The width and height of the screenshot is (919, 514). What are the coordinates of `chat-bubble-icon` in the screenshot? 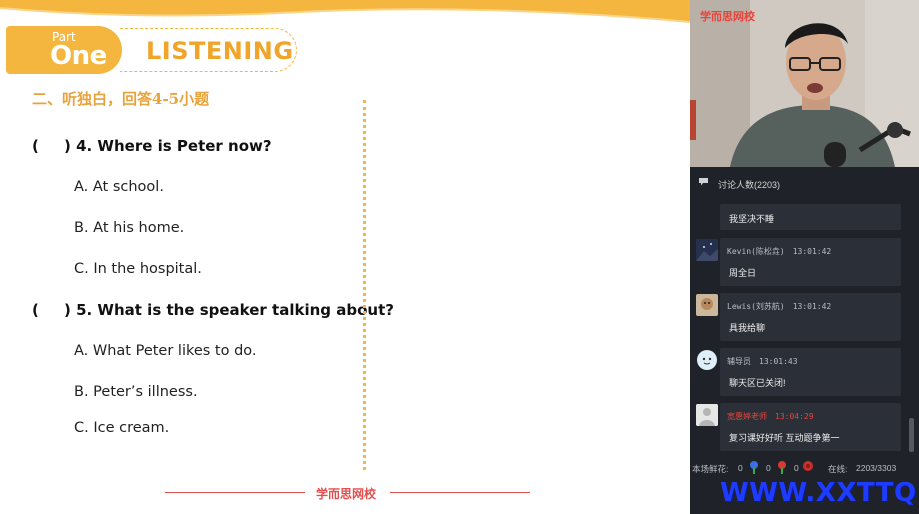 It's located at (703, 182).